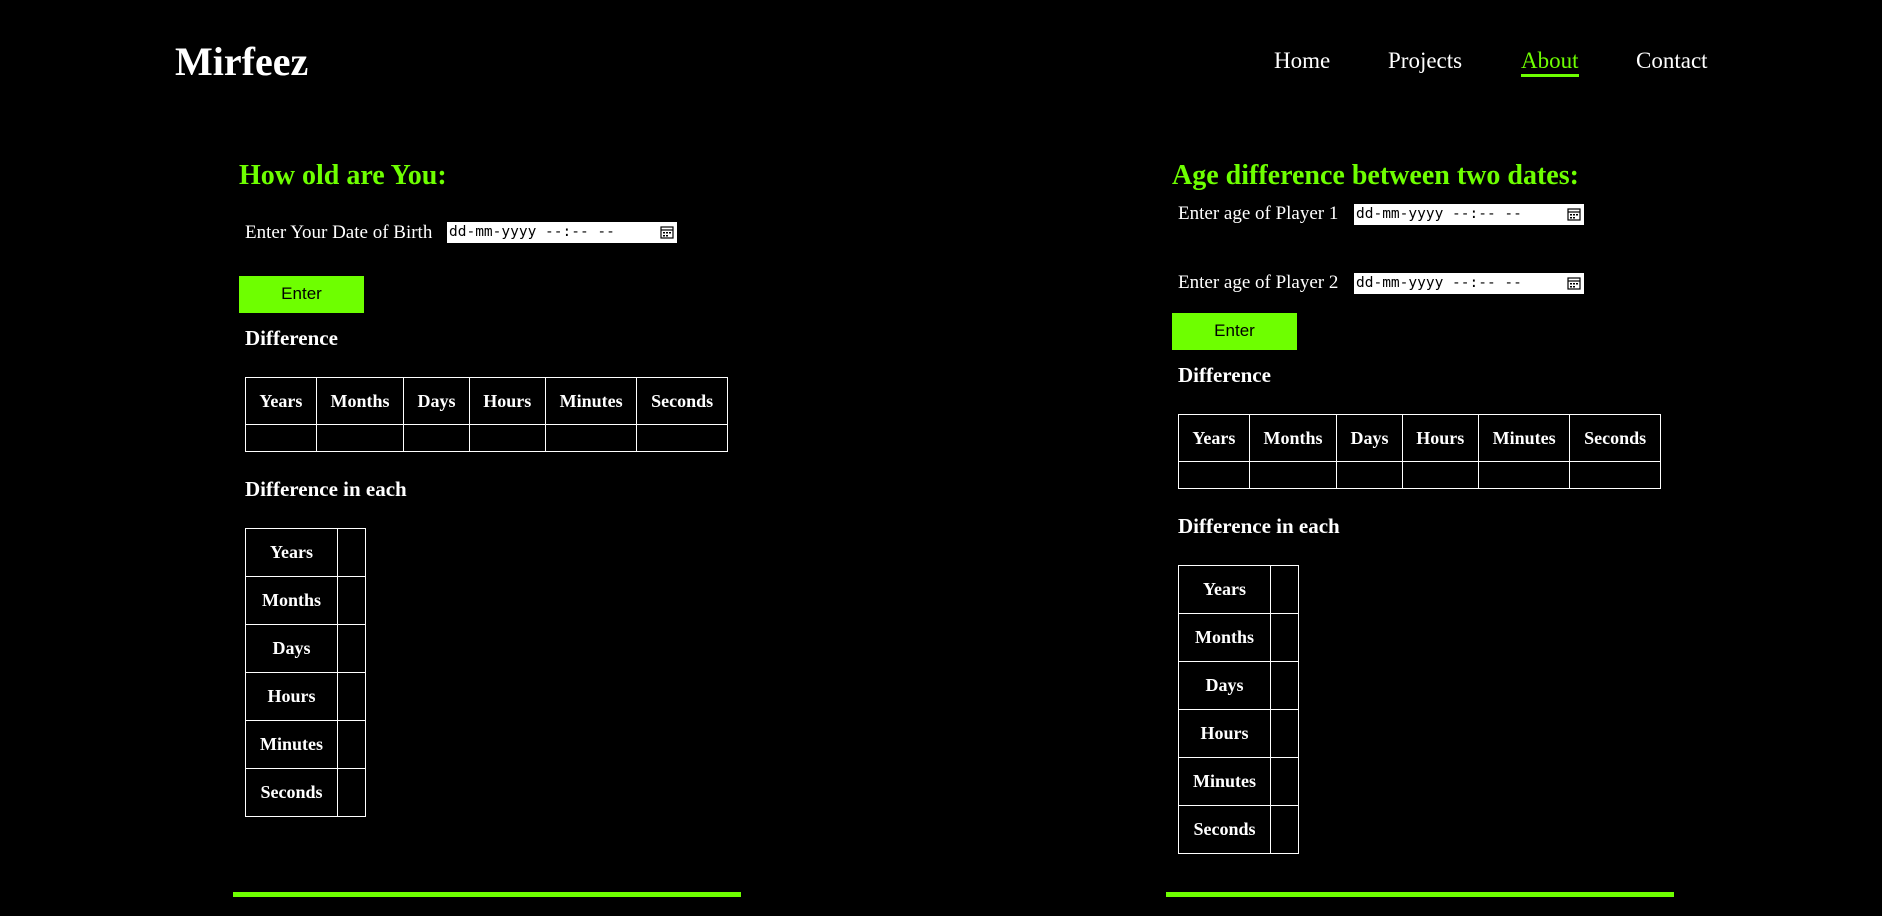  I want to click on nav-projects: Projects, so click(1425, 61).